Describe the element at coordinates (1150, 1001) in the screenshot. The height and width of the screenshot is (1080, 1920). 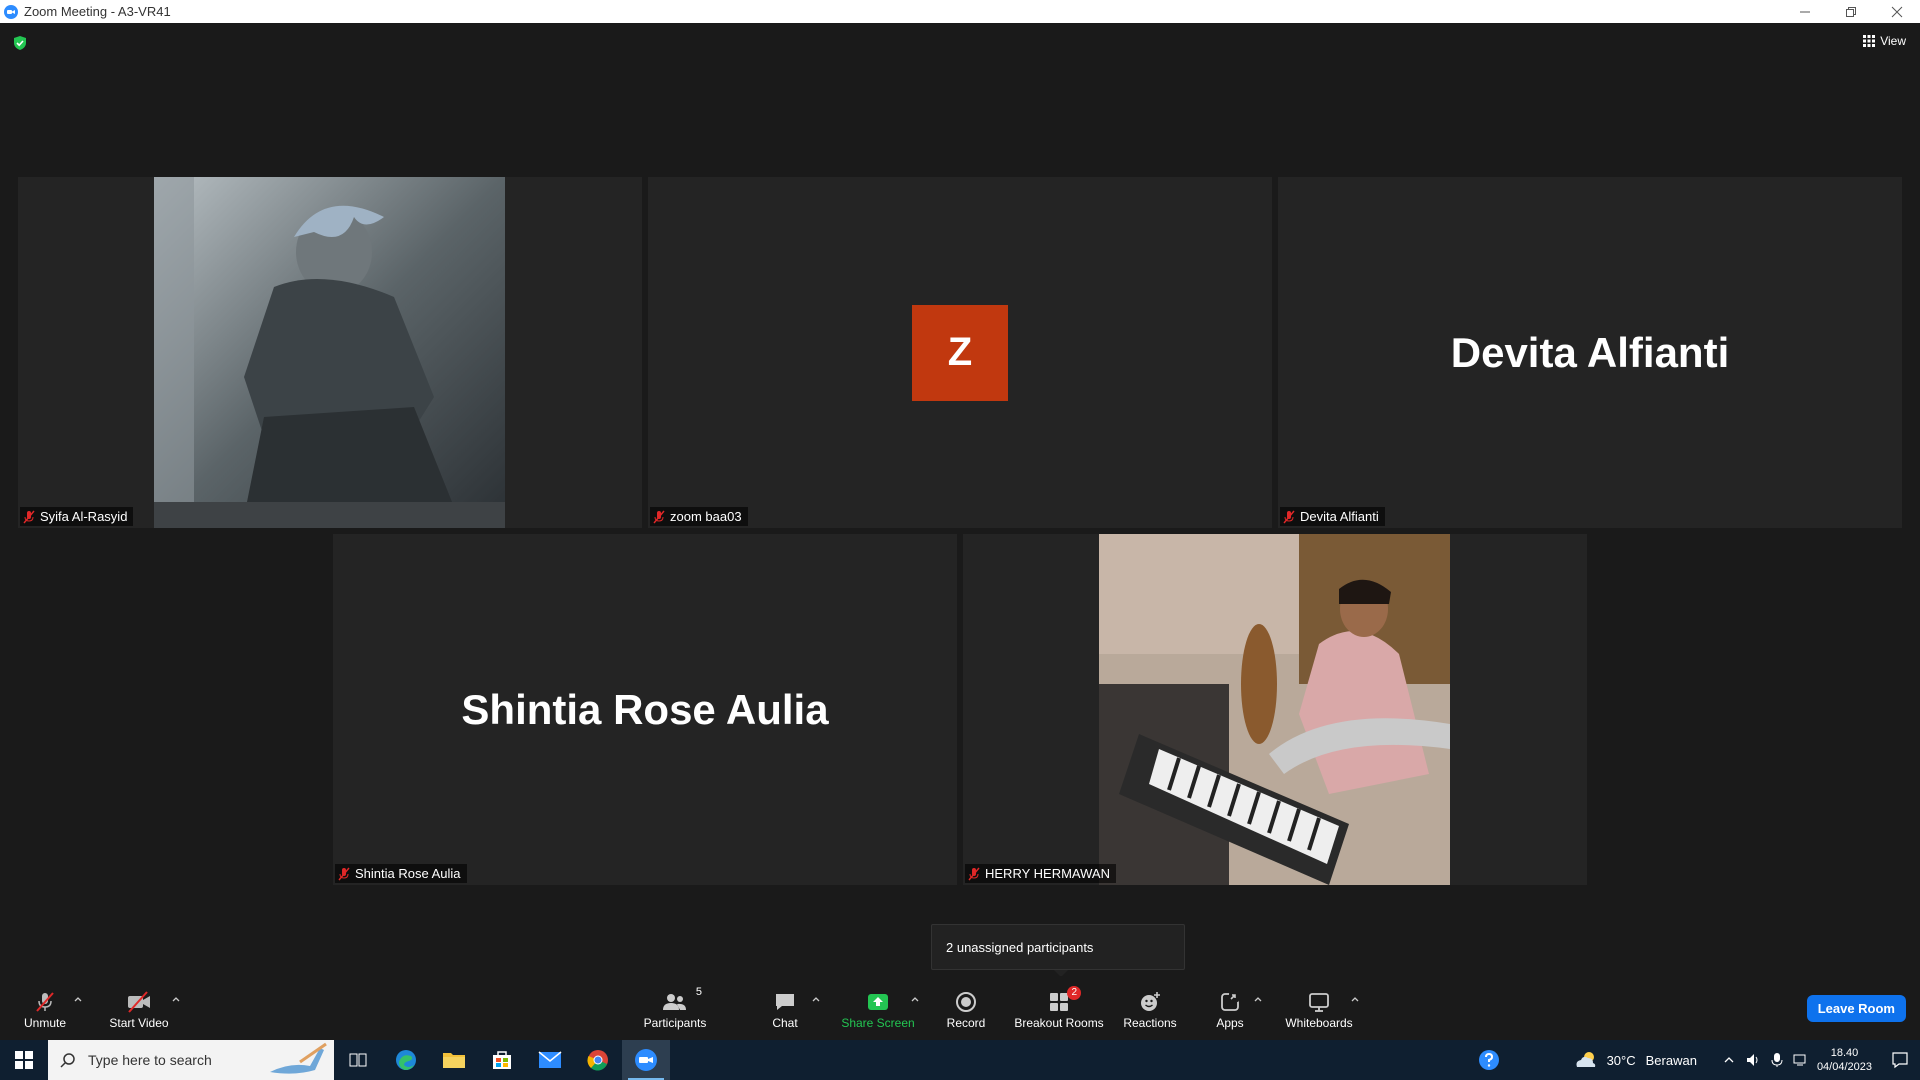
I see `reactions-smiley-icon` at that location.